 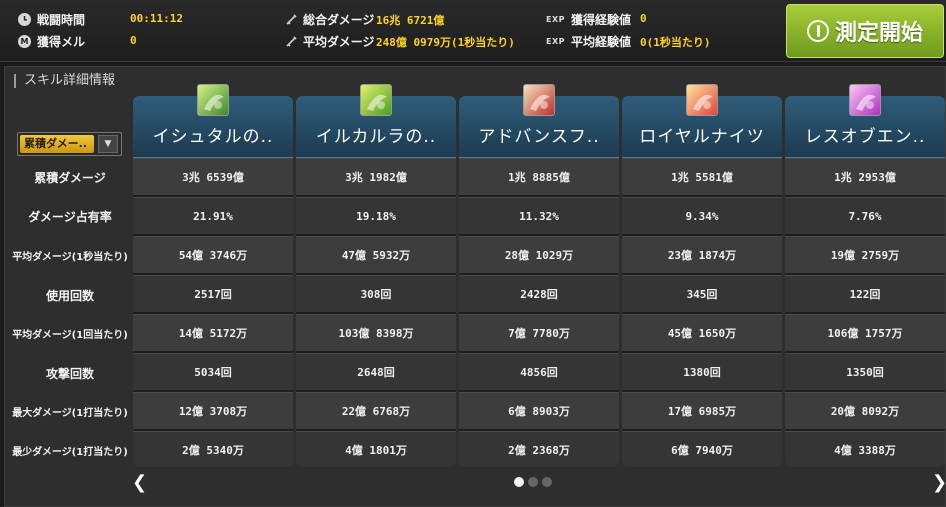 I want to click on skill-stat-cell: 1350回, so click(x=865, y=371).